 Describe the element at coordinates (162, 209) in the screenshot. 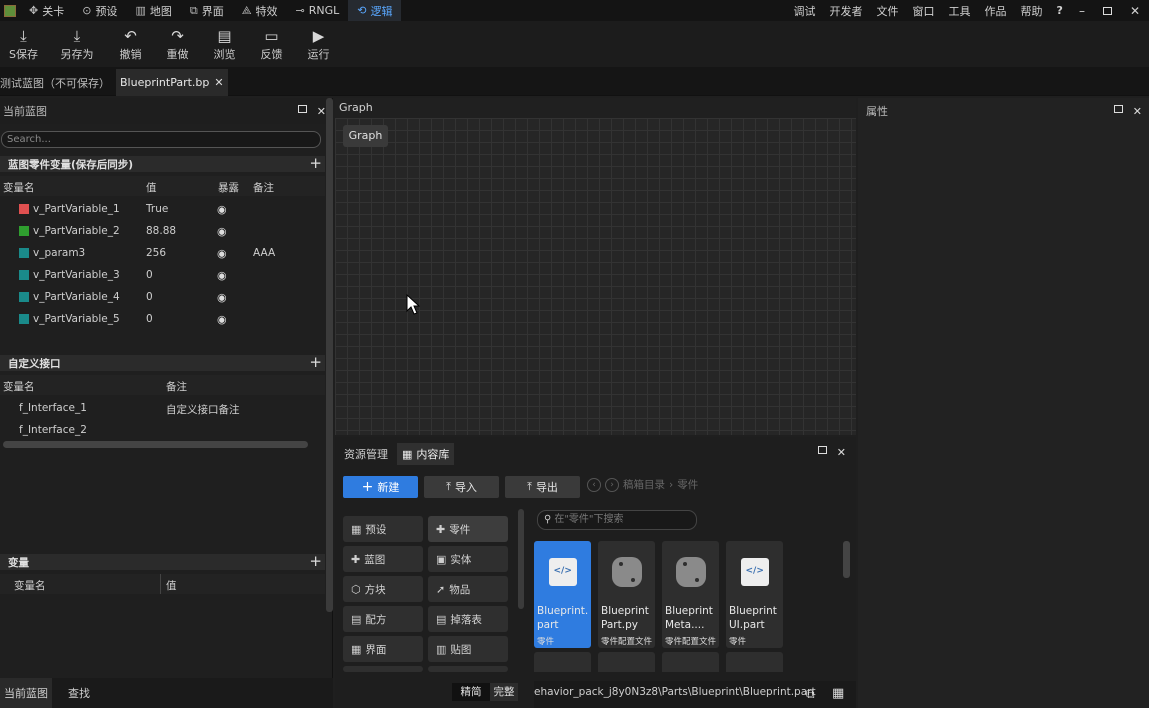

I see `variable-row: v_PartVariable_1 True ◉` at that location.